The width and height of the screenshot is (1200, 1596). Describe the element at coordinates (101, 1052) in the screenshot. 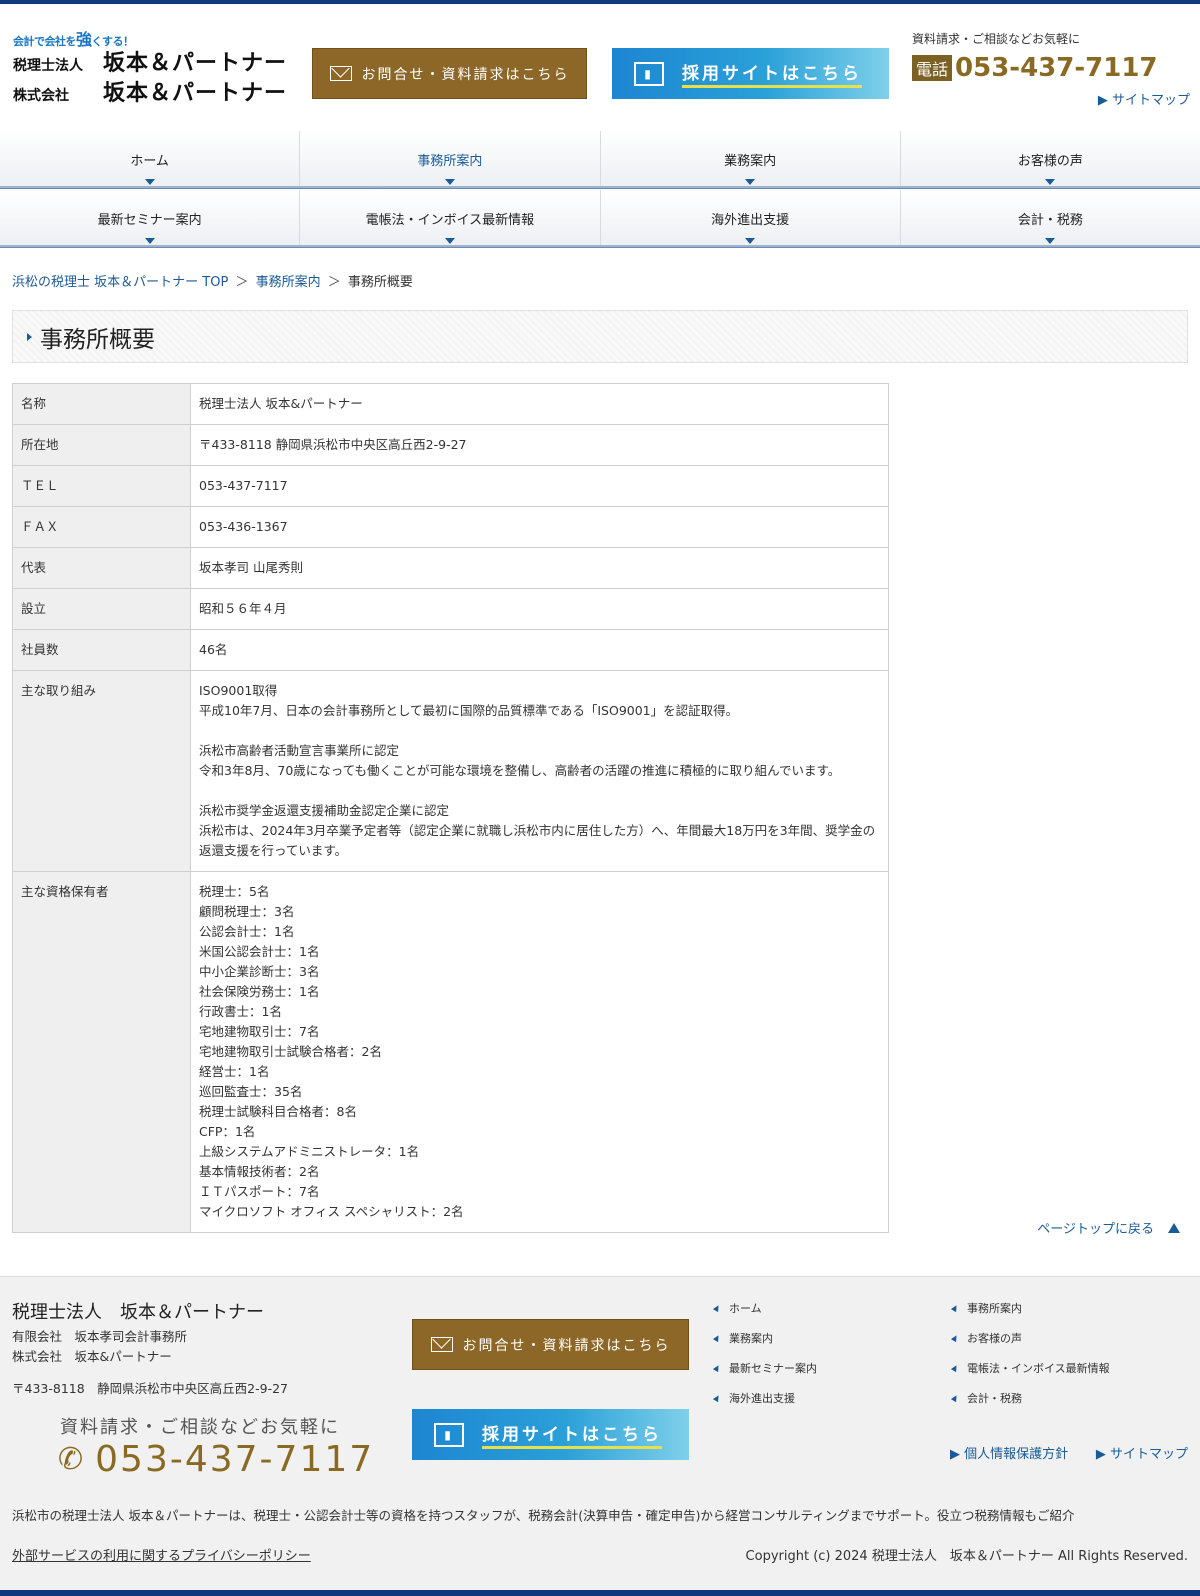

I see `row-label: 主な資格保有者` at that location.